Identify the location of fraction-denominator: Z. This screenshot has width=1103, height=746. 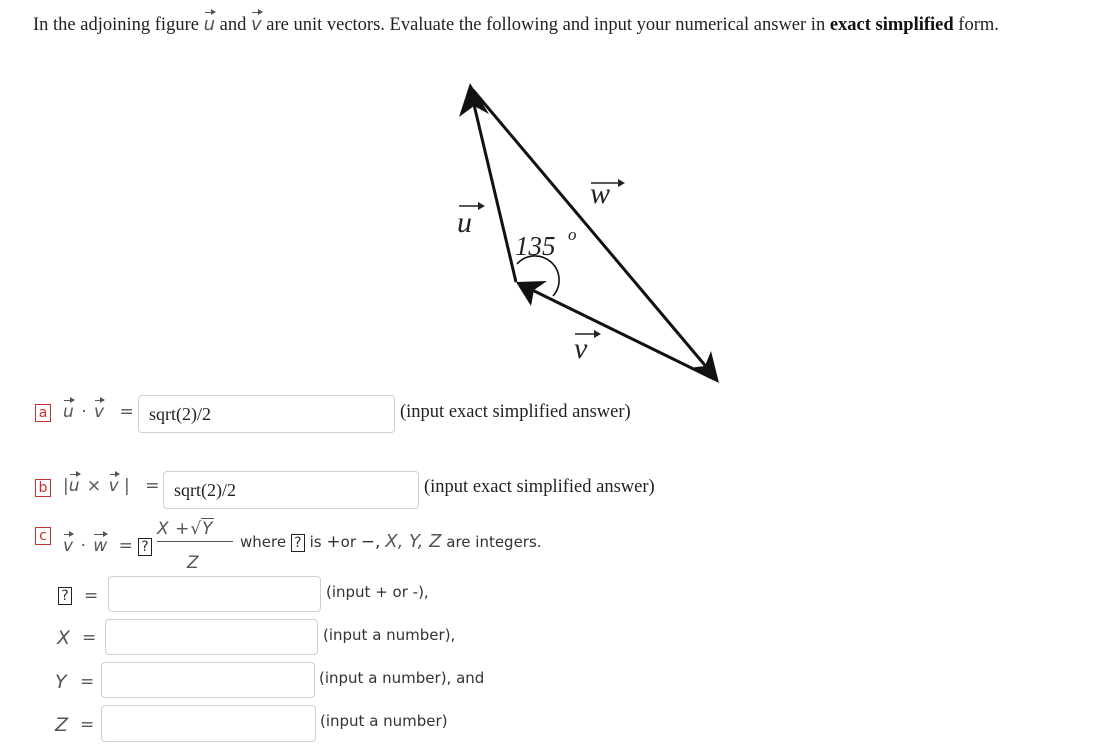
(193, 563).